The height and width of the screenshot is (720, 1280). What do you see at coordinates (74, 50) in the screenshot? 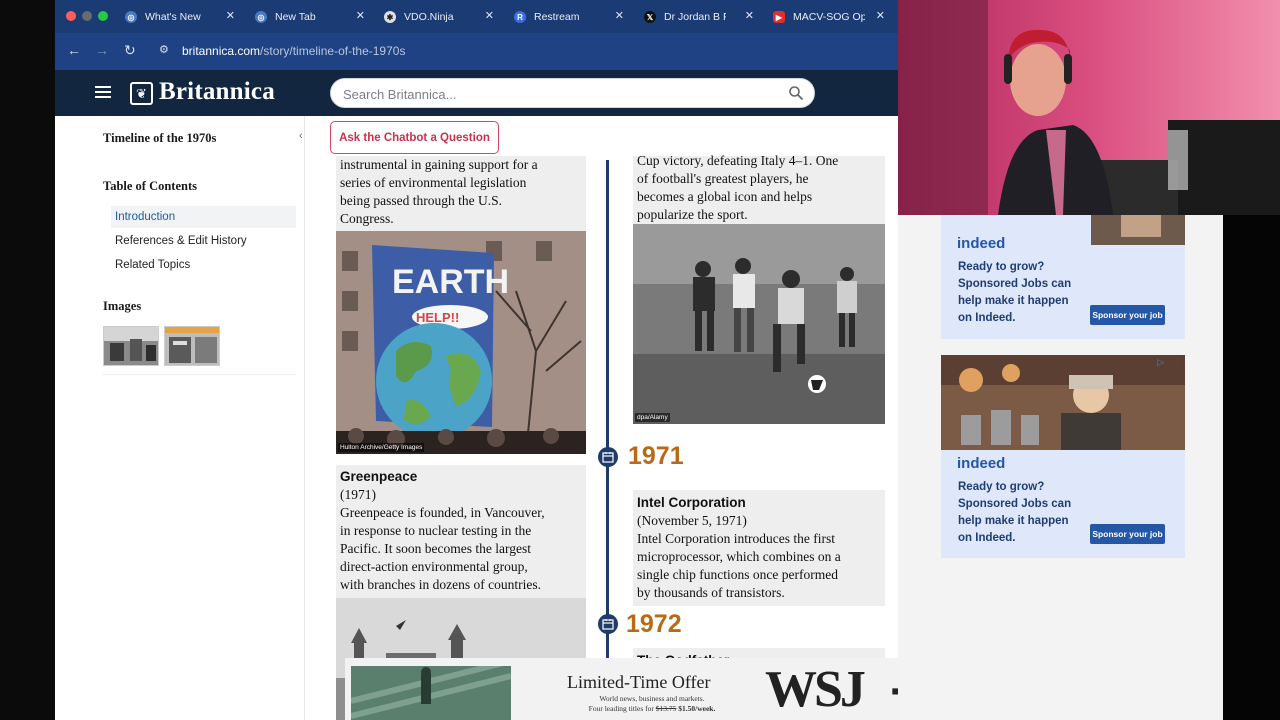
I see `back-arrow-icon: ←` at bounding box center [74, 50].